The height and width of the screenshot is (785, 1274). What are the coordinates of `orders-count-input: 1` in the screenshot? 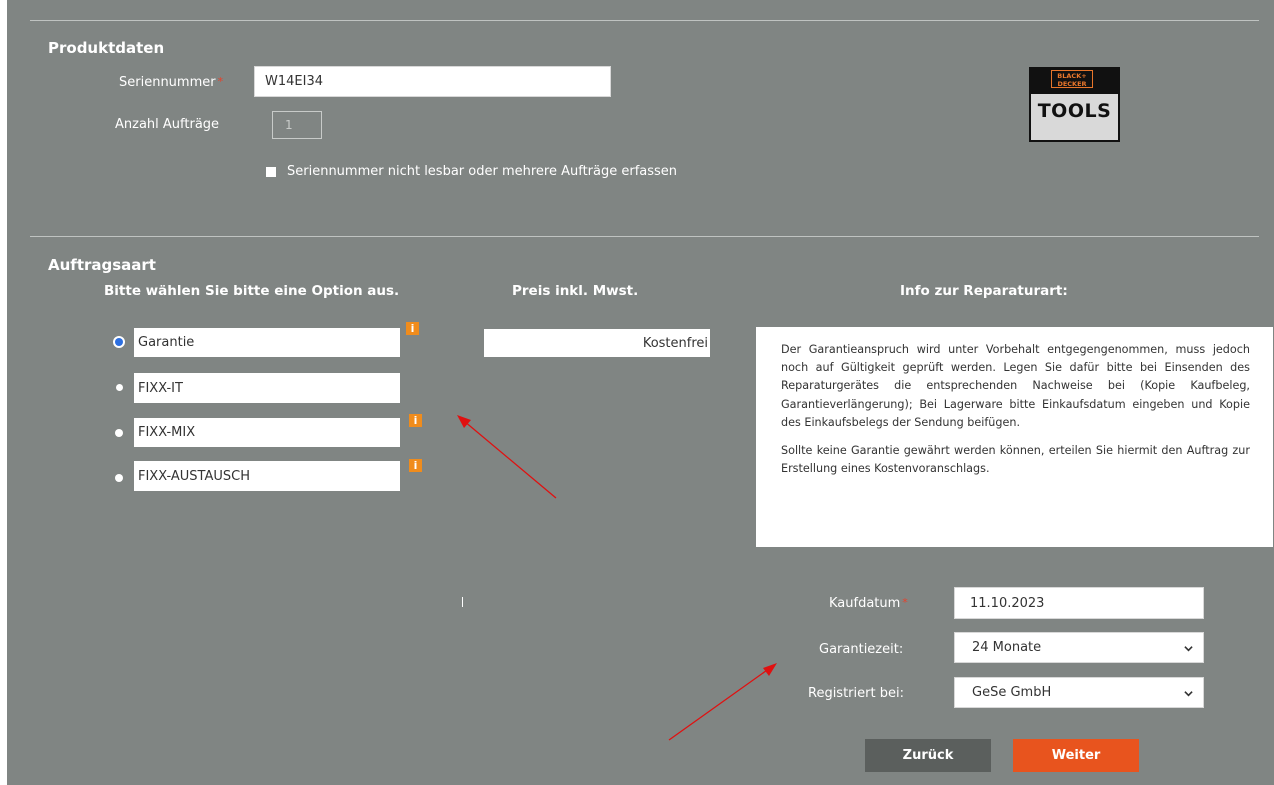 It's located at (297, 125).